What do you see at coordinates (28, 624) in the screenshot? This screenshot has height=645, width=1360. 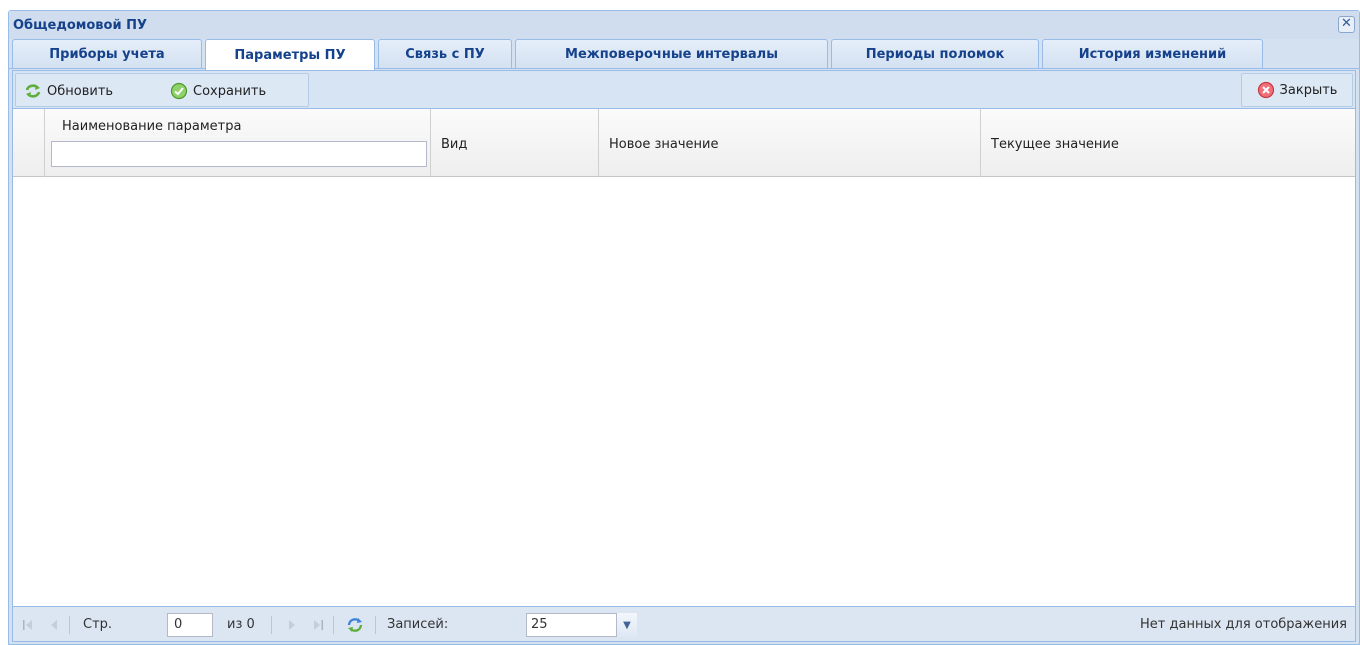 I see `first-page-icon` at bounding box center [28, 624].